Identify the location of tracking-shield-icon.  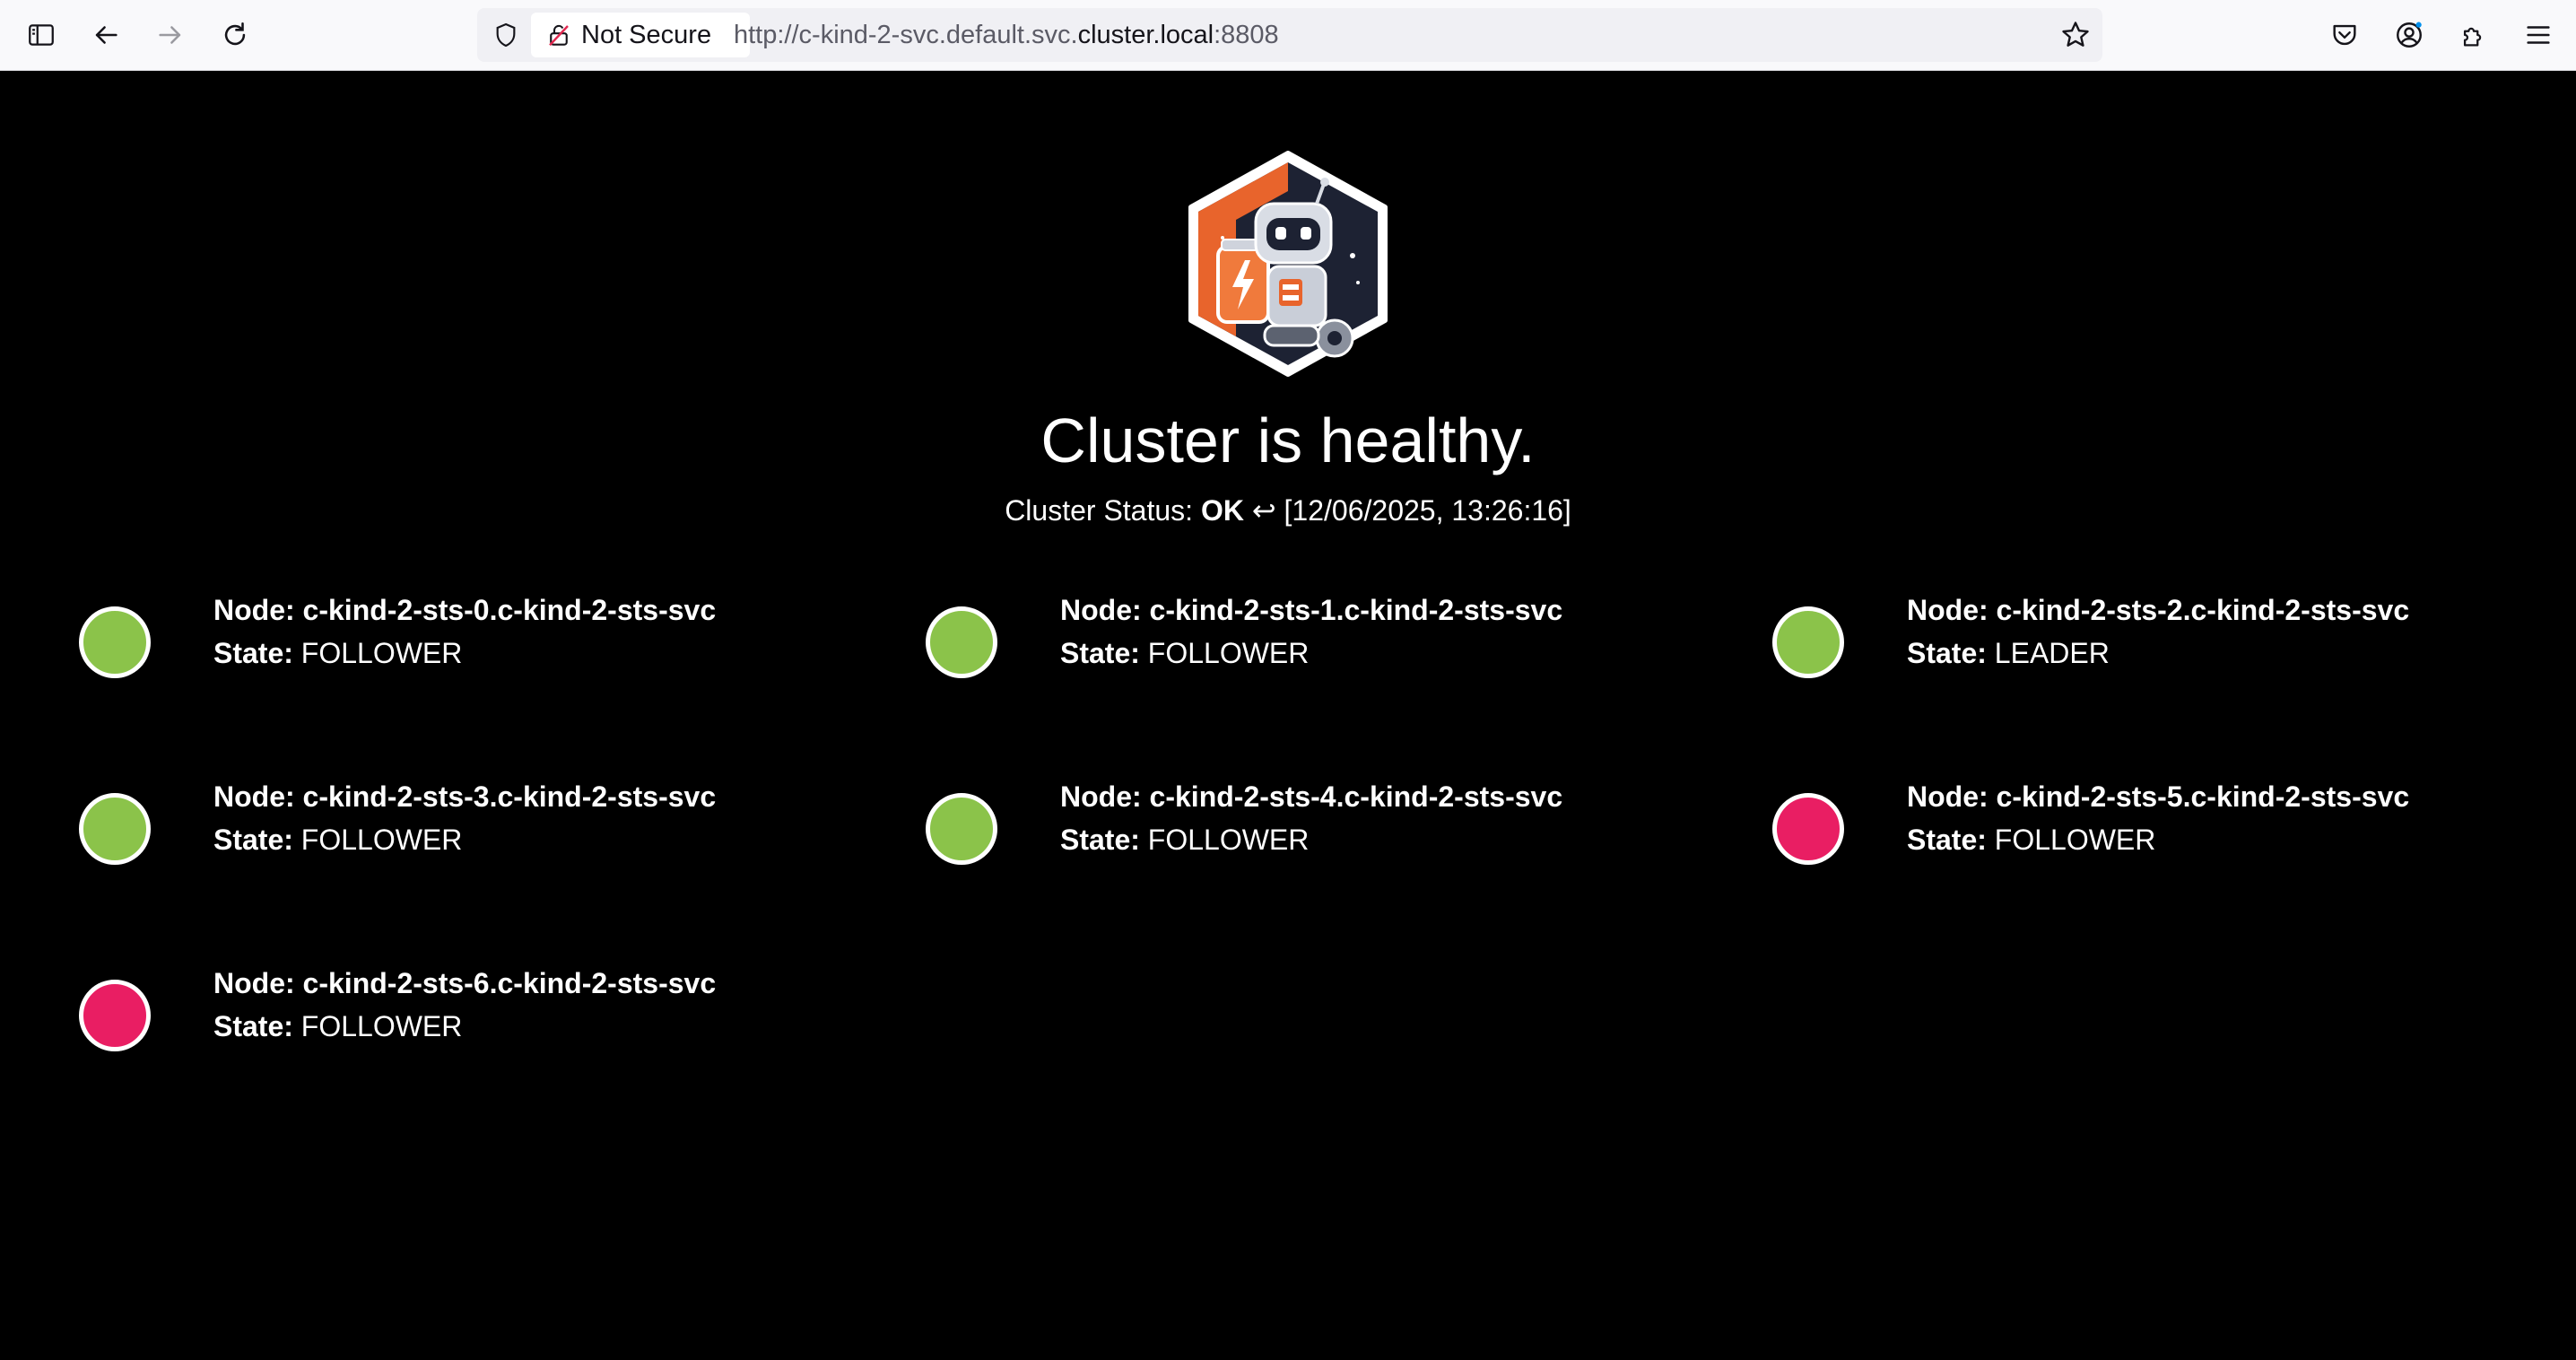
(506, 35).